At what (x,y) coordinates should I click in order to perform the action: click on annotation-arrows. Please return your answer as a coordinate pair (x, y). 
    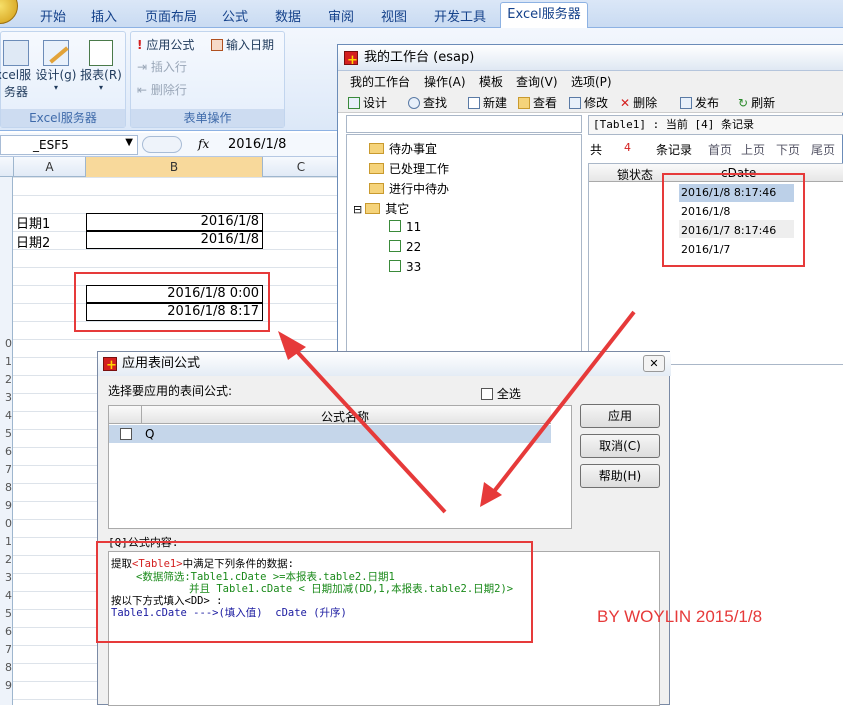
    Looking at the image, I should click on (457, 412).